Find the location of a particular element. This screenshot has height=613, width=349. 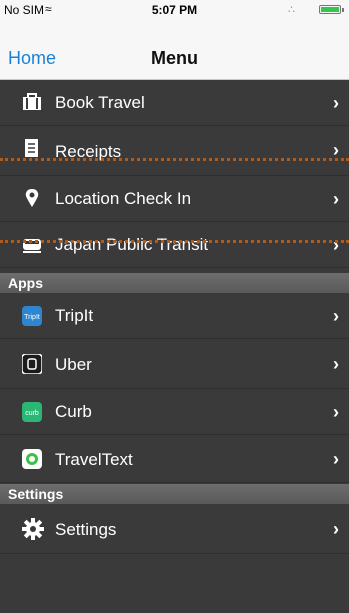

menu-item-label: Japan Public Transit is located at coordinates (132, 244).